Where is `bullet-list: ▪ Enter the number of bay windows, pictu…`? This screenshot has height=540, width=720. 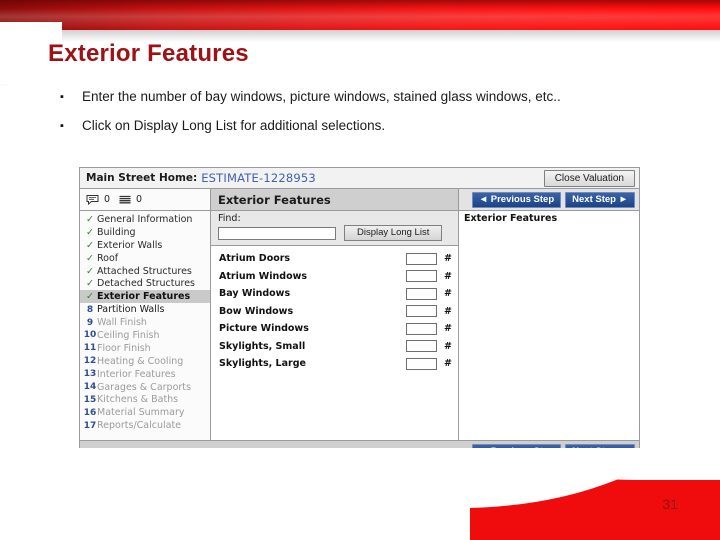 bullet-list: ▪ Enter the number of bay windows, pictu… is located at coordinates (370, 117).